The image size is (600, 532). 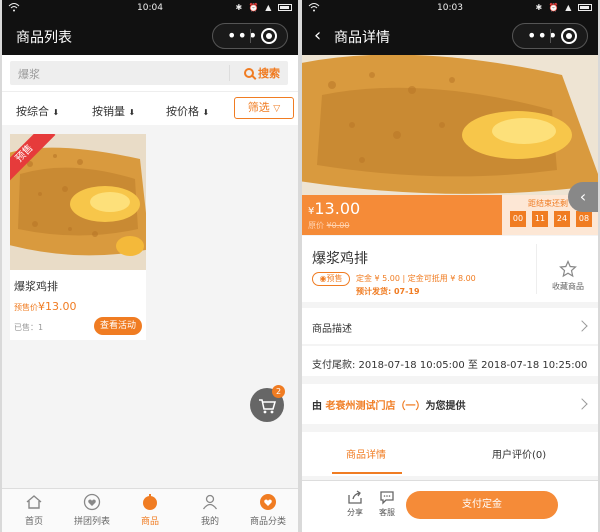 I want to click on nav-bar: ‹ 商品详情 •••, so click(x=450, y=36).